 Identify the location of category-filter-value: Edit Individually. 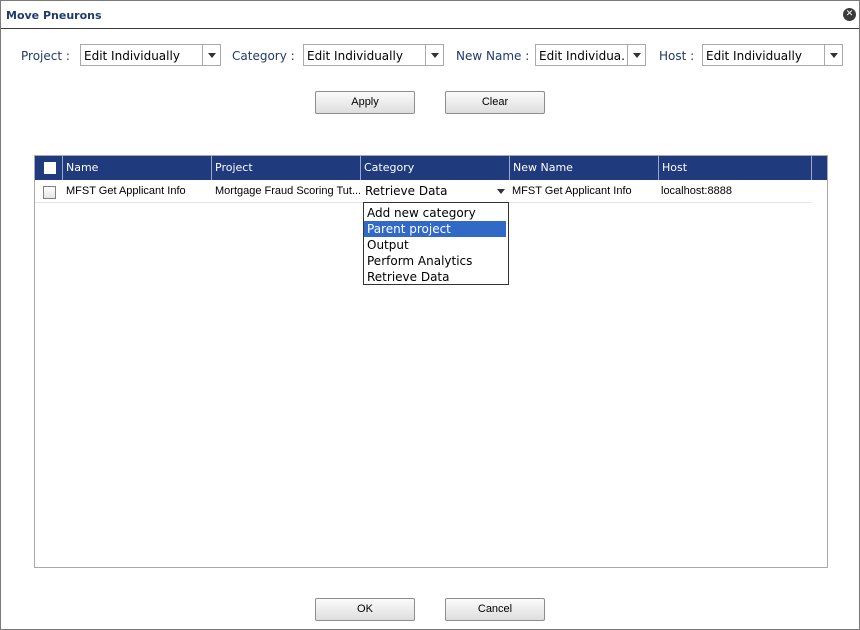
(355, 56).